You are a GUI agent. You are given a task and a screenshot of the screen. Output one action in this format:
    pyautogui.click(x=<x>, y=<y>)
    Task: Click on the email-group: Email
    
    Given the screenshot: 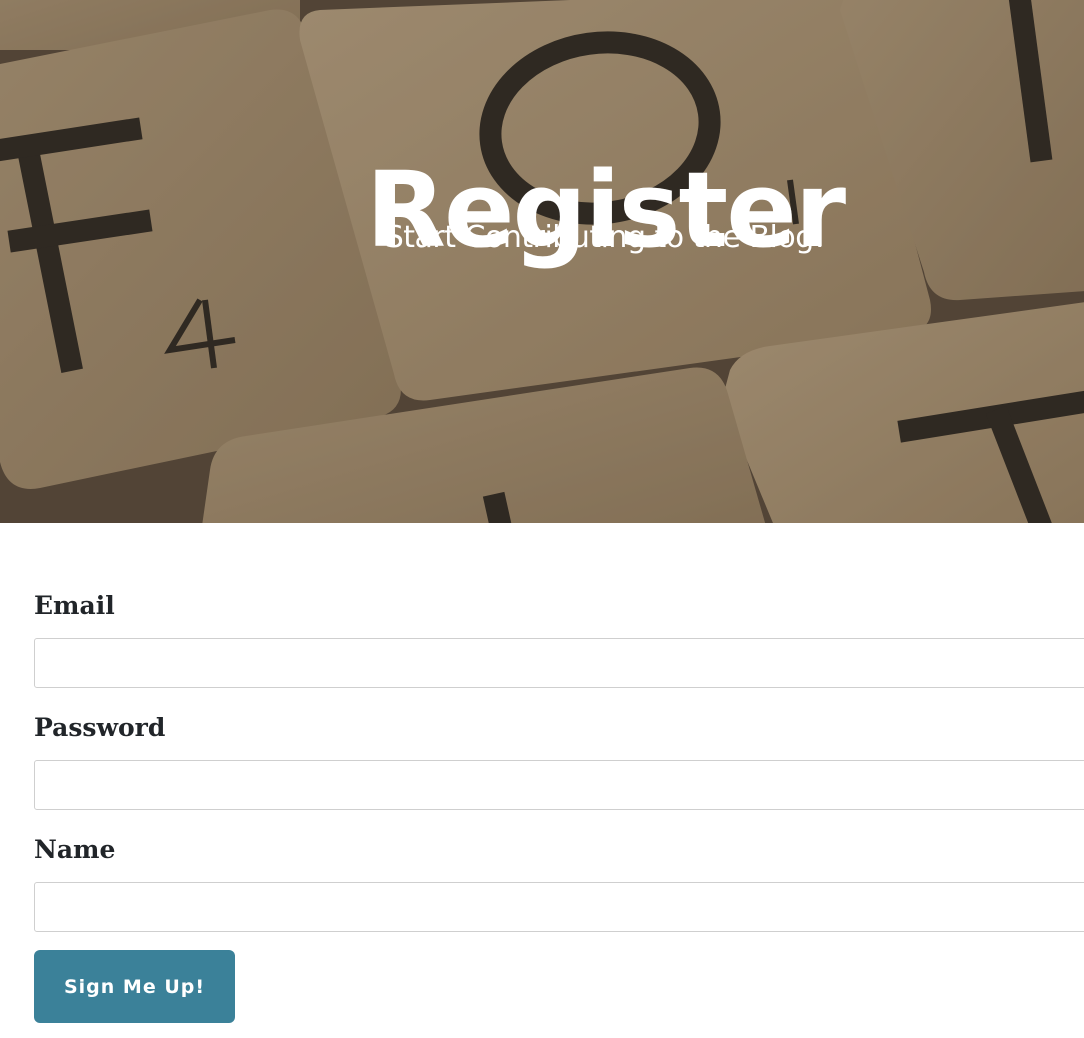 What is the action you would take?
    pyautogui.click(x=559, y=636)
    